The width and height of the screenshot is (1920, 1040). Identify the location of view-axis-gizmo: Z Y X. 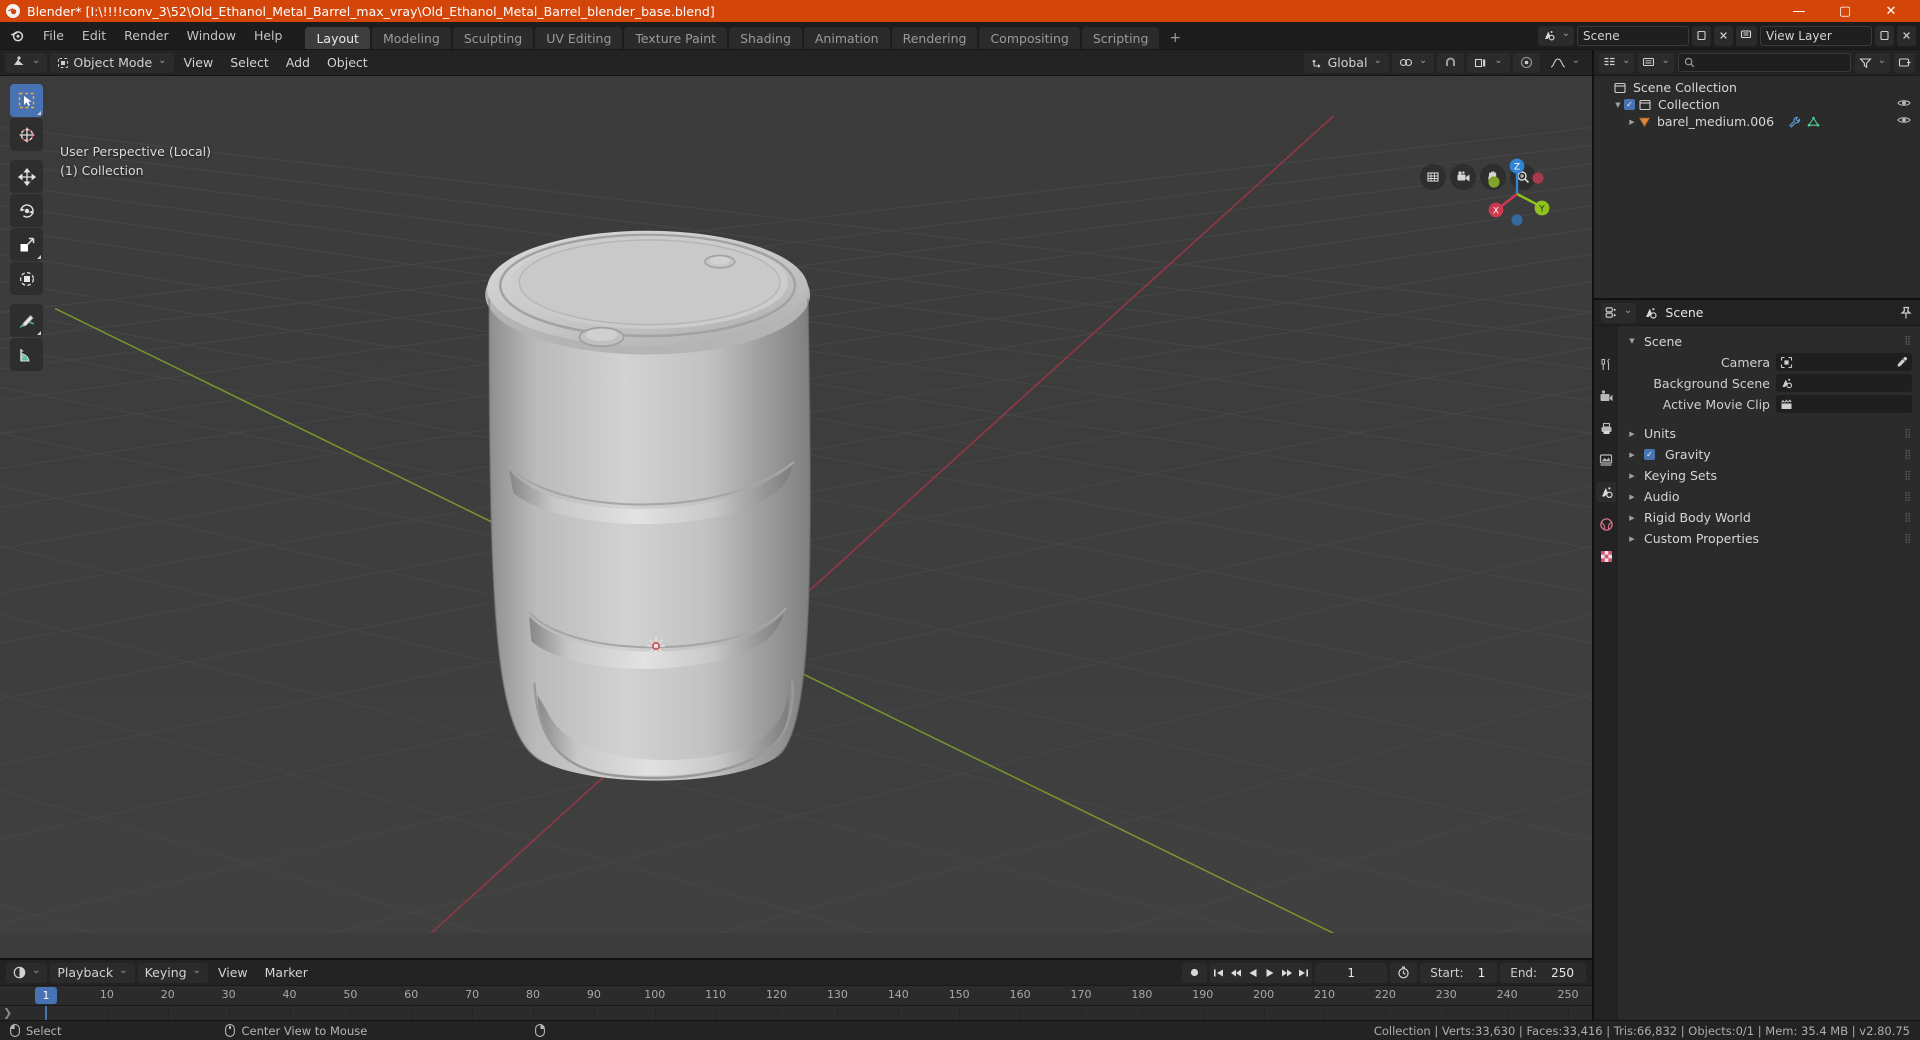
(1517, 191).